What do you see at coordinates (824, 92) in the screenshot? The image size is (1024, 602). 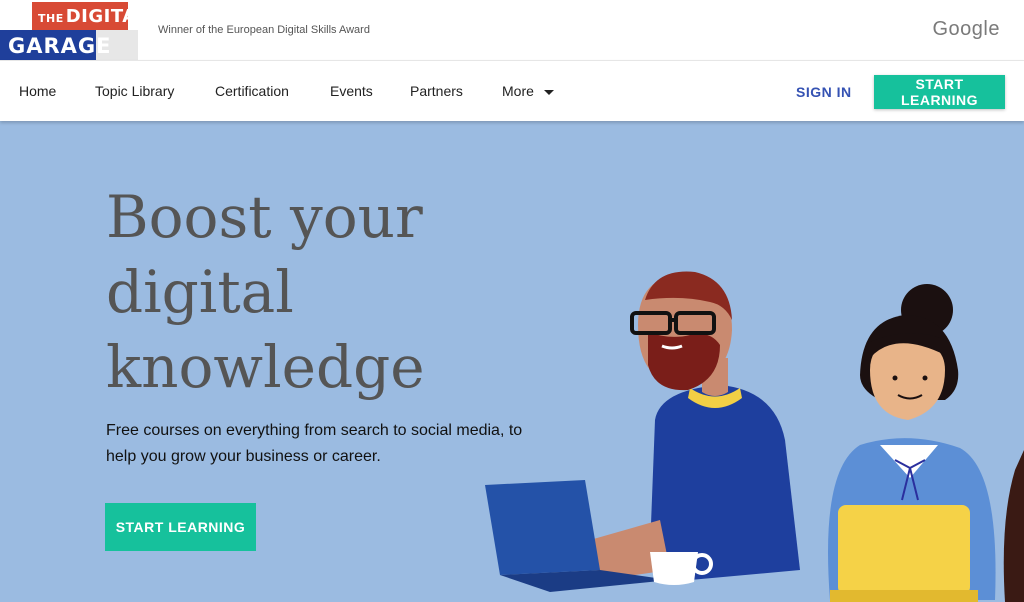 I see `sign-in-link: SIGN IN` at bounding box center [824, 92].